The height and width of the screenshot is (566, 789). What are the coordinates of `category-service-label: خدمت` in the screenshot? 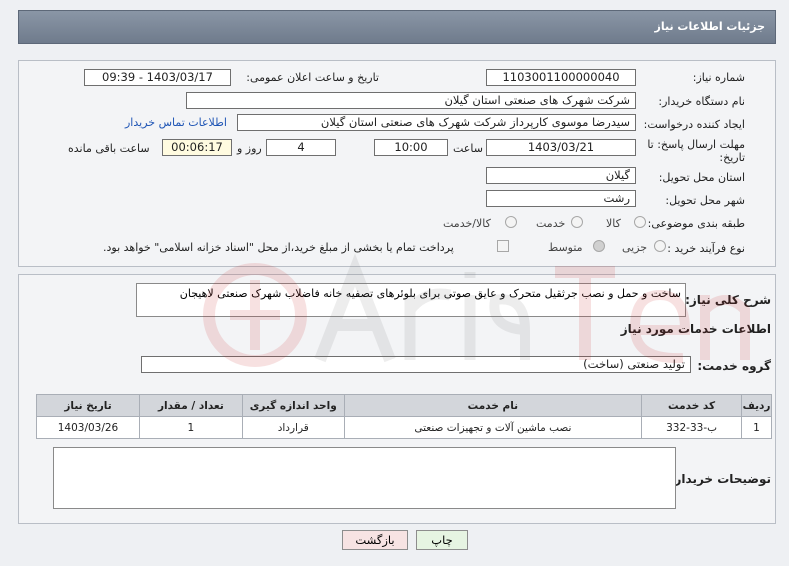 It's located at (551, 223).